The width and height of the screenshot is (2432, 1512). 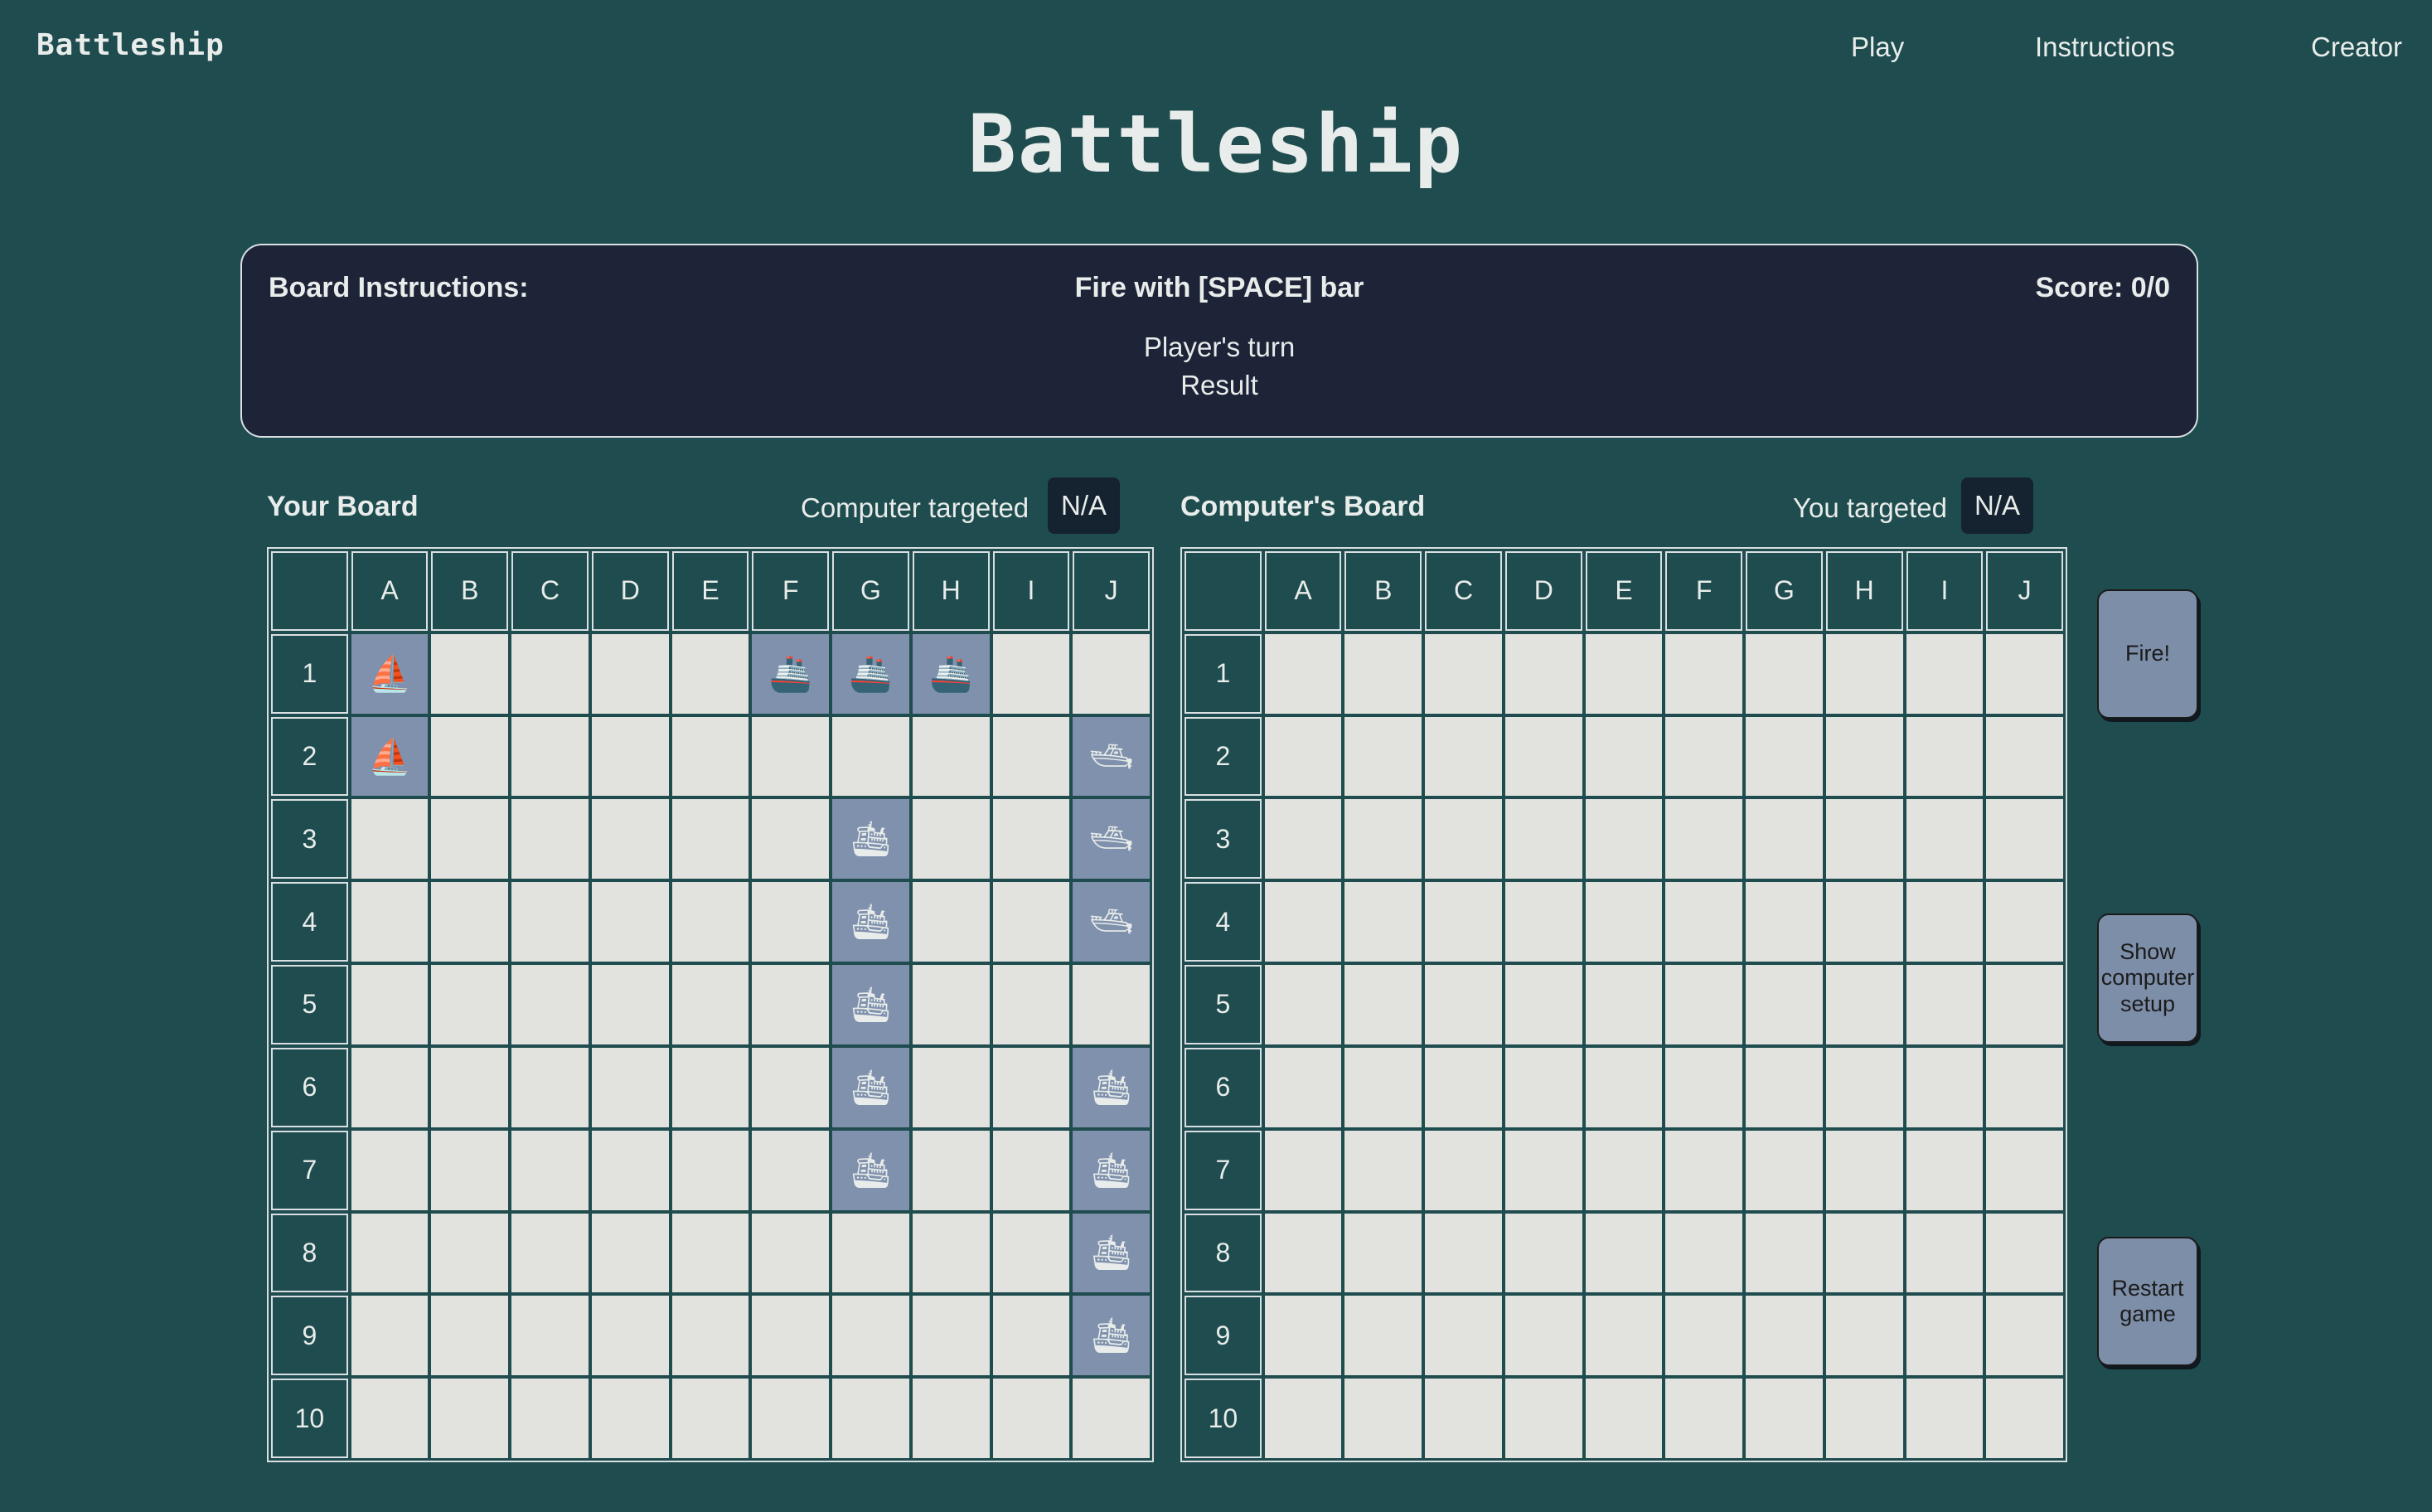 I want to click on player-ship-cell: ⛵, so click(x=390, y=756).